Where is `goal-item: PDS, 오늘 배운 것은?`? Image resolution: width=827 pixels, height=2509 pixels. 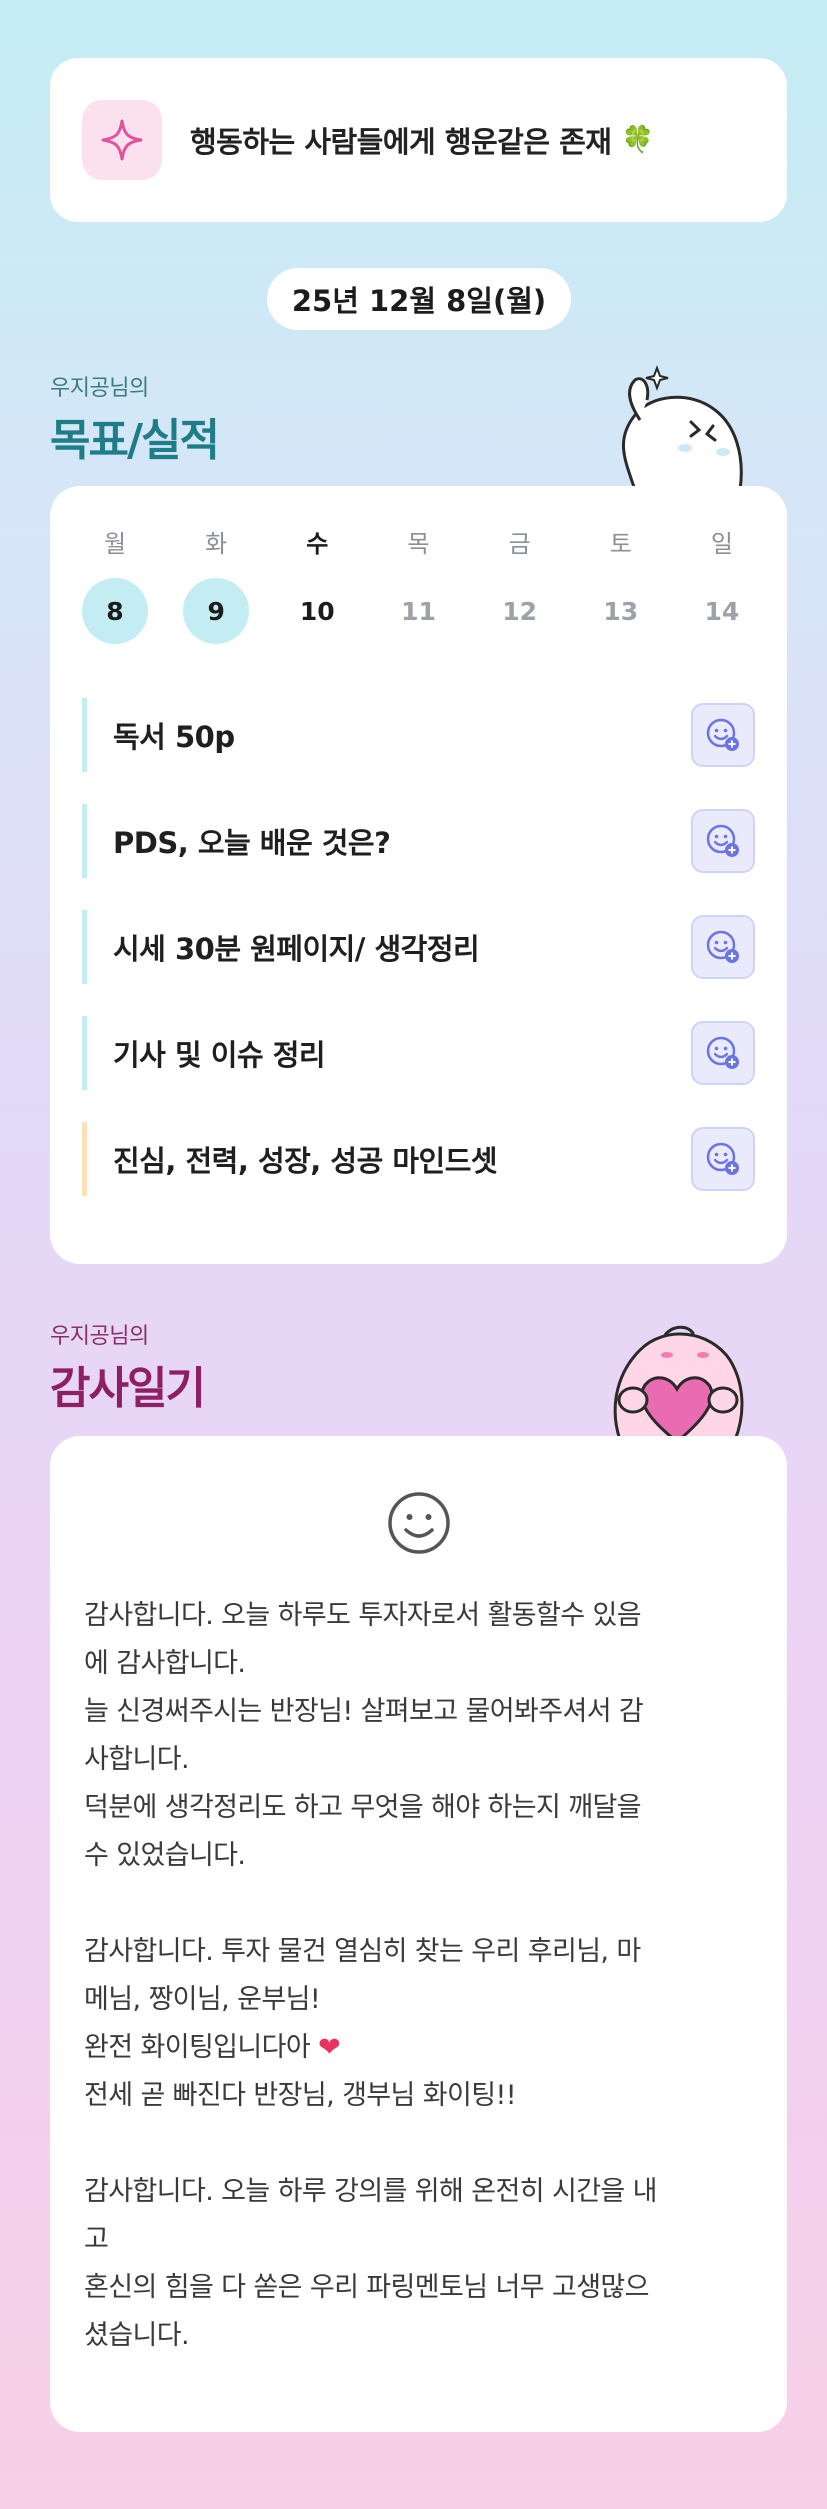
goal-item: PDS, 오늘 배운 것은? is located at coordinates (418, 841).